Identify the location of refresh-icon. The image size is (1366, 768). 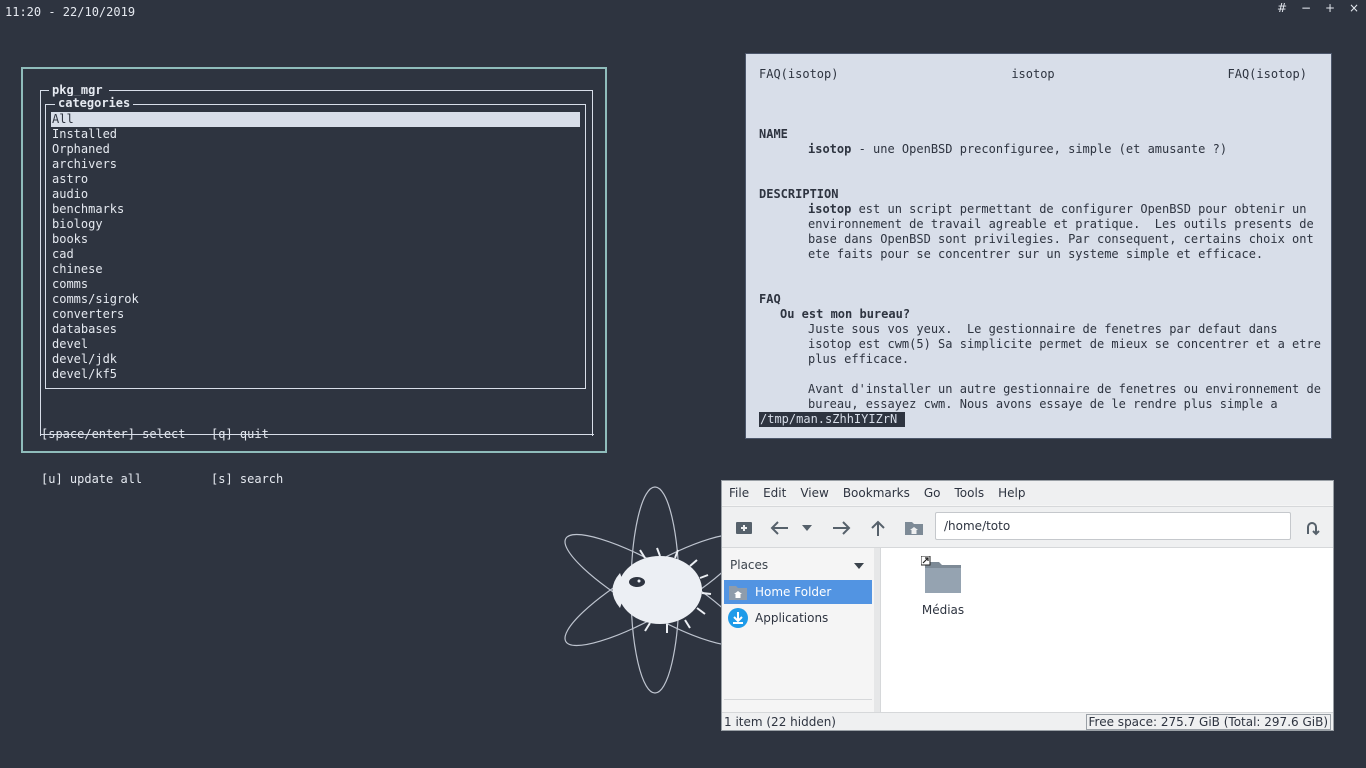
(1313, 529).